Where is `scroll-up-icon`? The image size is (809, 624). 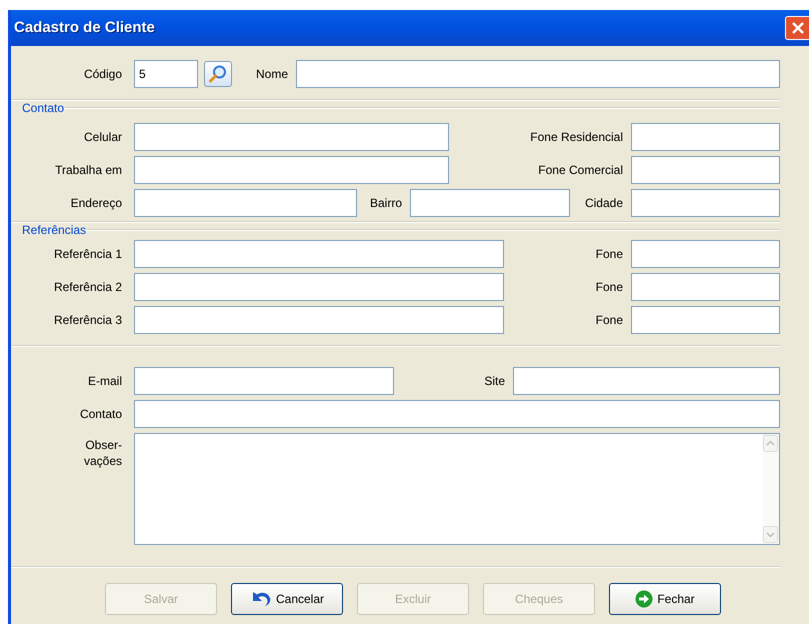 scroll-up-icon is located at coordinates (770, 443).